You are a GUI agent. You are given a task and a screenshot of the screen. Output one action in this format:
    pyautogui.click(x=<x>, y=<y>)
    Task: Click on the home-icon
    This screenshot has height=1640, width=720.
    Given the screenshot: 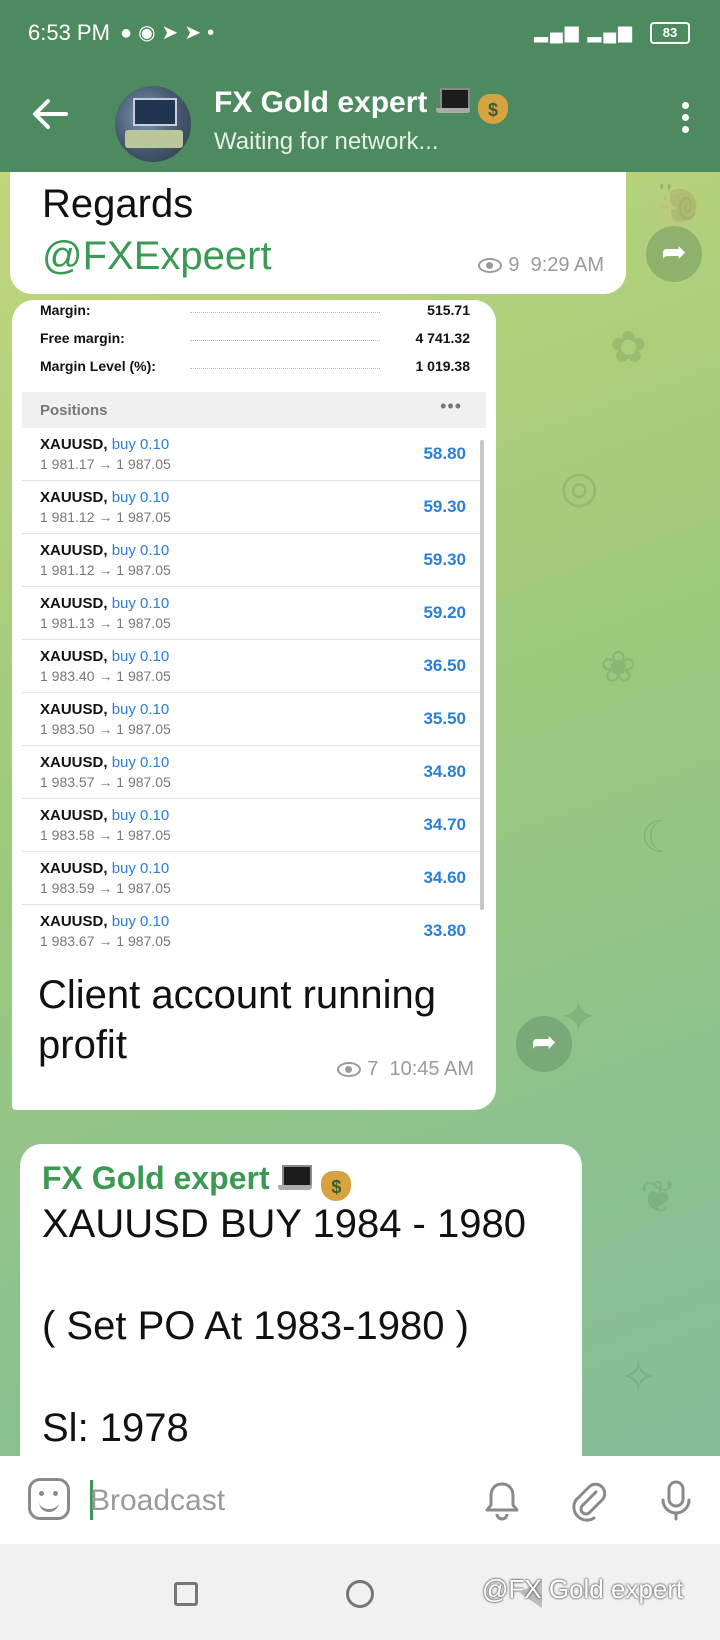 What is the action you would take?
    pyautogui.click(x=360, y=1594)
    